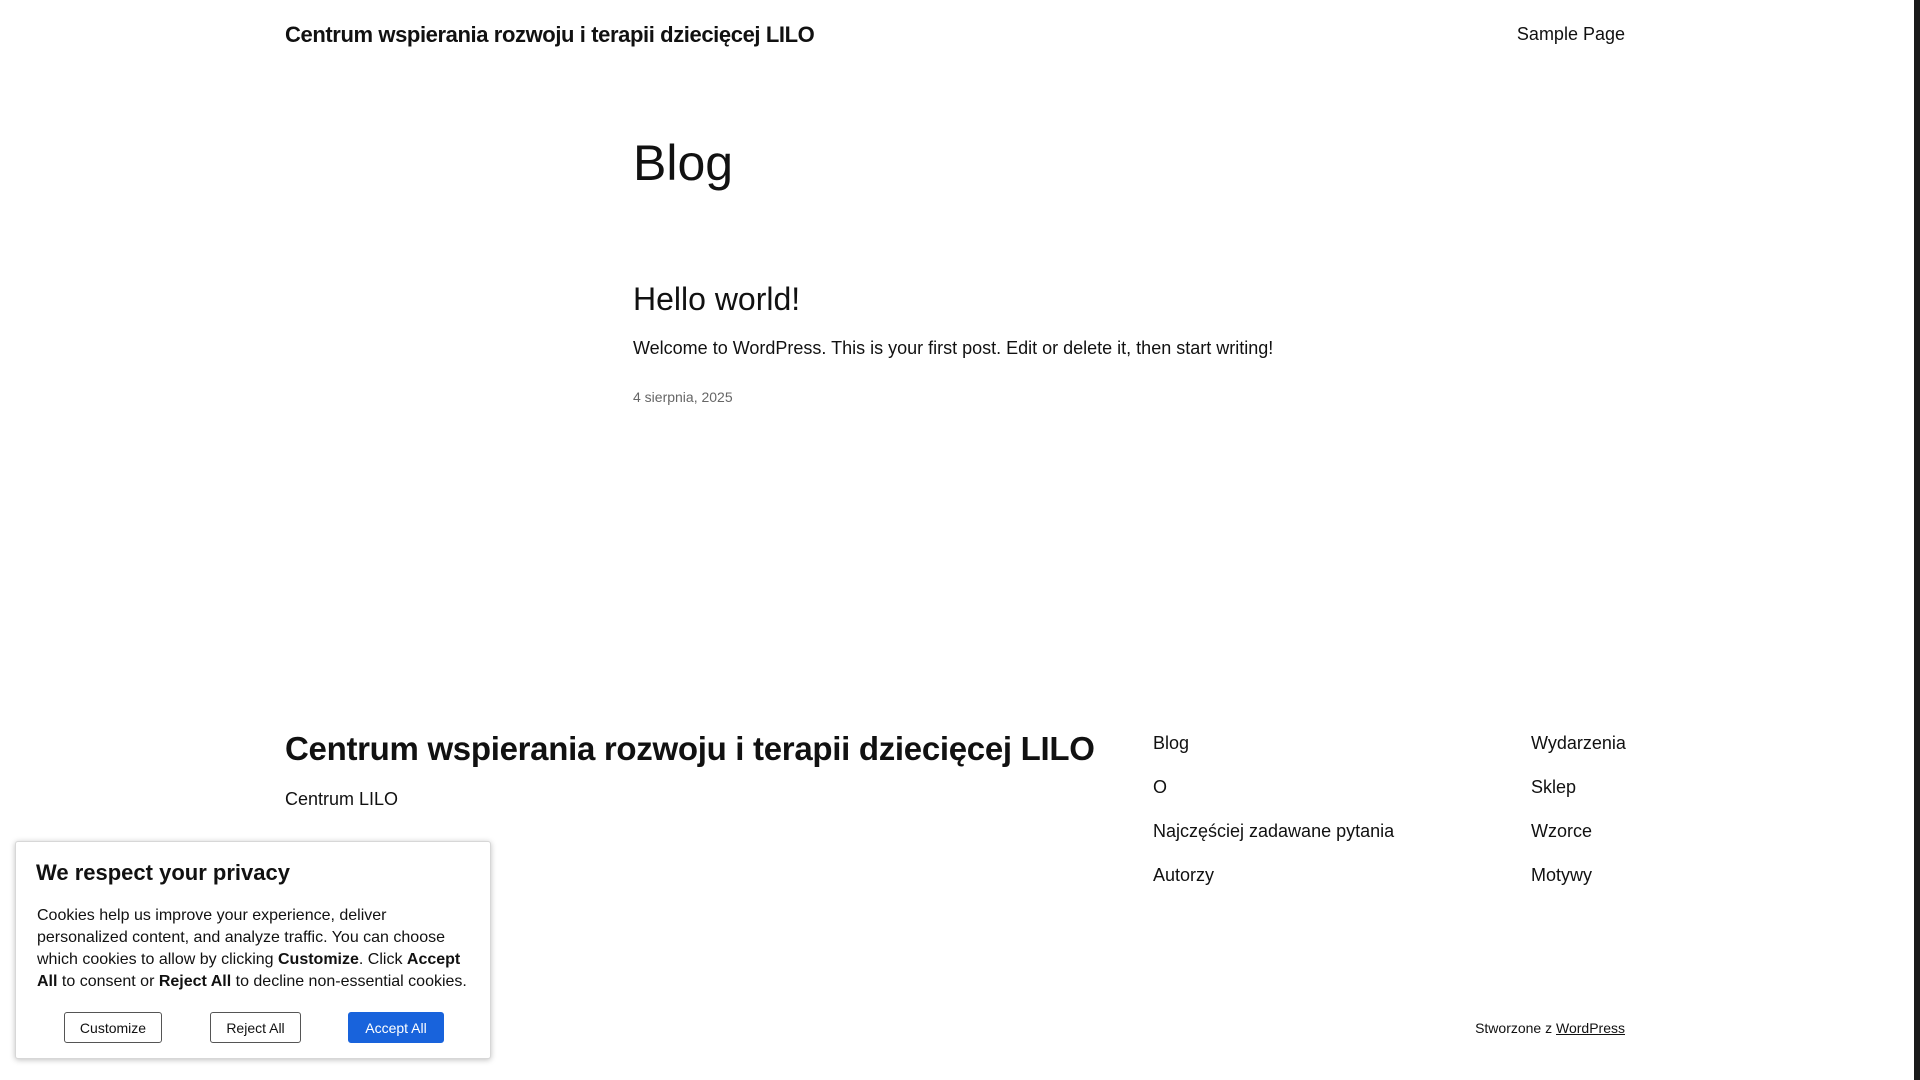  Describe the element at coordinates (1553, 787) in the screenshot. I see `footer-link-shop: Sklep` at that location.